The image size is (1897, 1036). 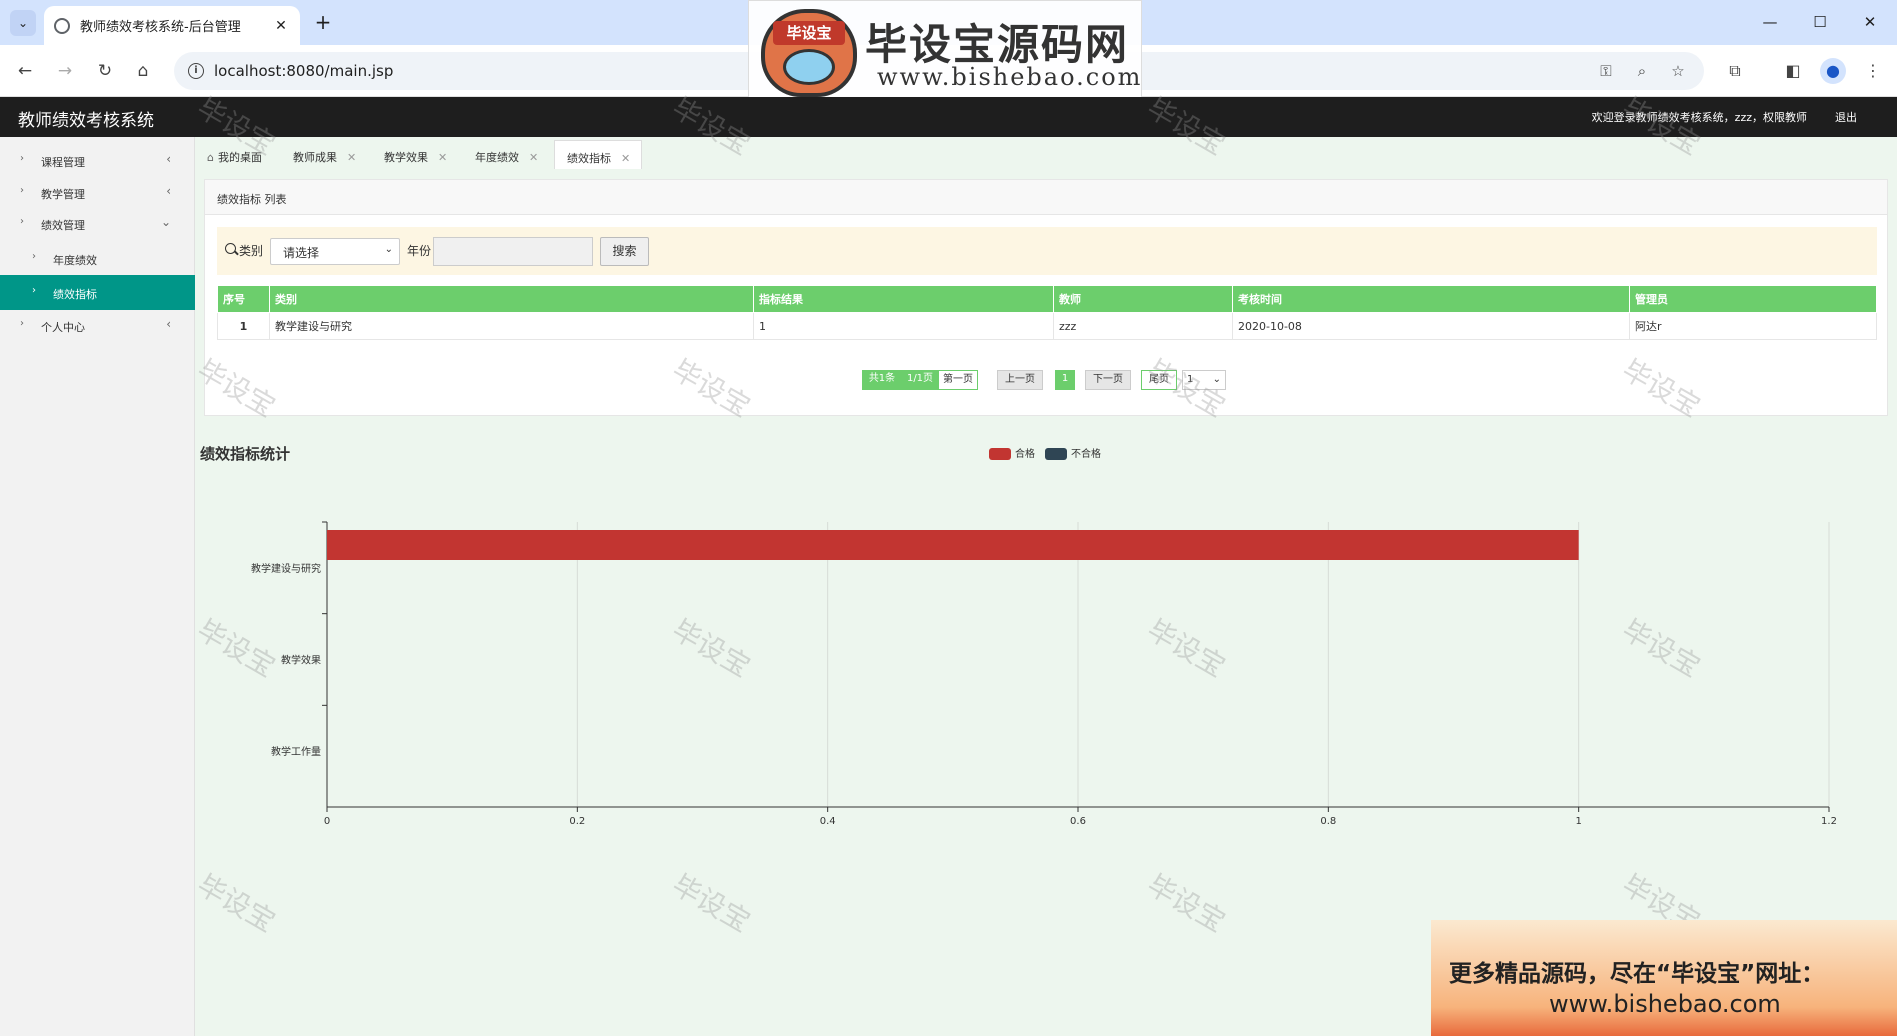 What do you see at coordinates (251, 251) in the screenshot?
I see `type-label: 类别` at bounding box center [251, 251].